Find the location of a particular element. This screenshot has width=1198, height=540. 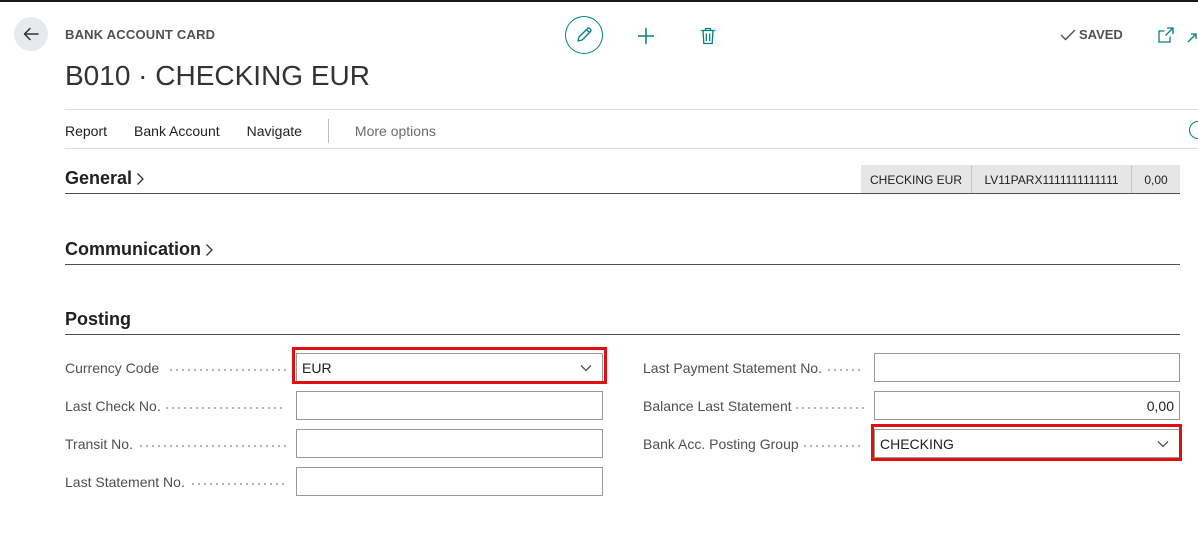

plus-icon is located at coordinates (646, 36).